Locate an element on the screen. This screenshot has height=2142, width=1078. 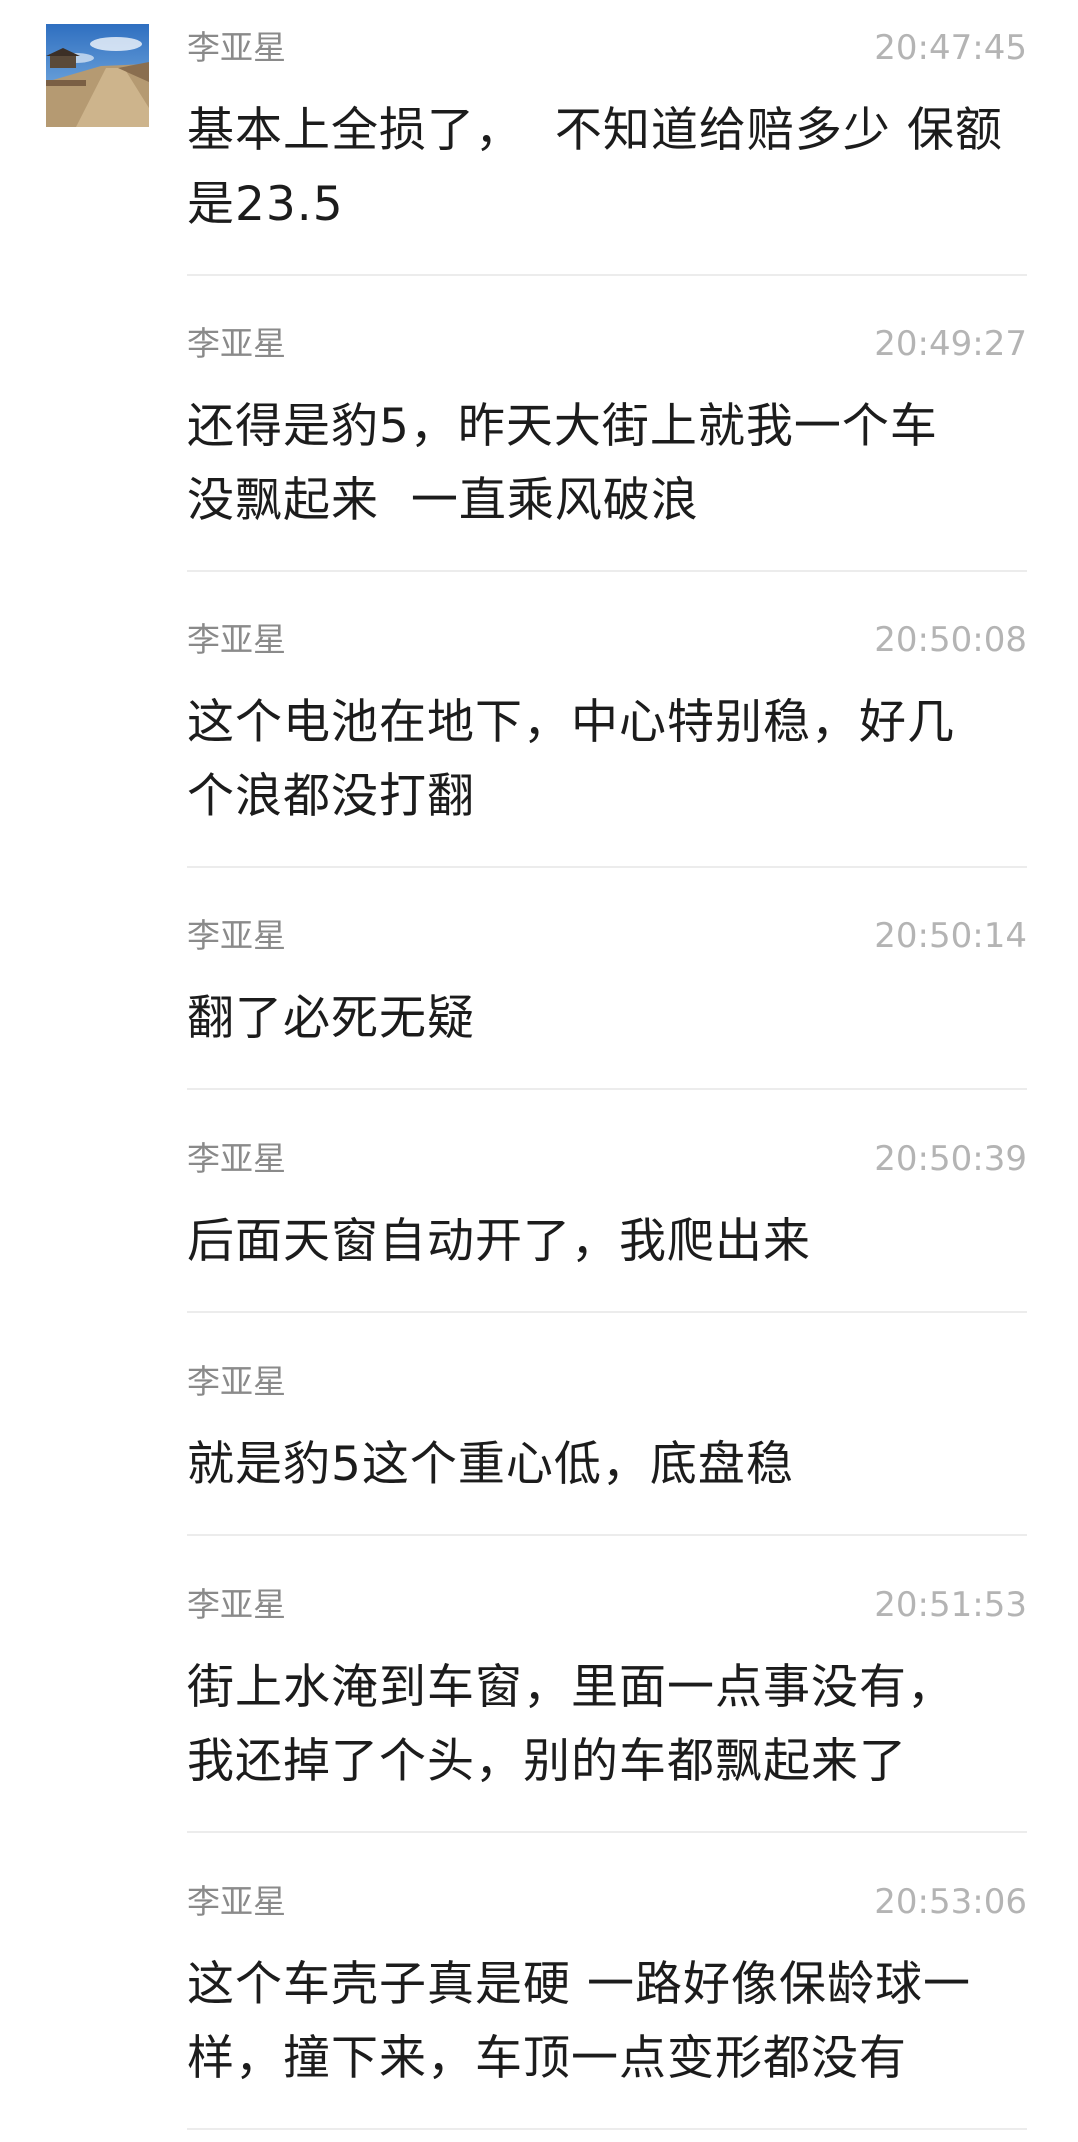
message-header: 李亚星 20:49:27 is located at coordinates (607, 344).